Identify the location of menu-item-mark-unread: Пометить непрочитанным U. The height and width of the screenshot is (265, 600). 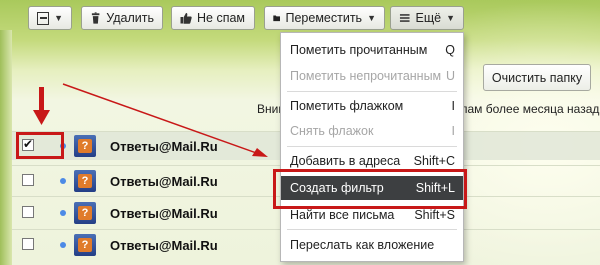
(372, 76).